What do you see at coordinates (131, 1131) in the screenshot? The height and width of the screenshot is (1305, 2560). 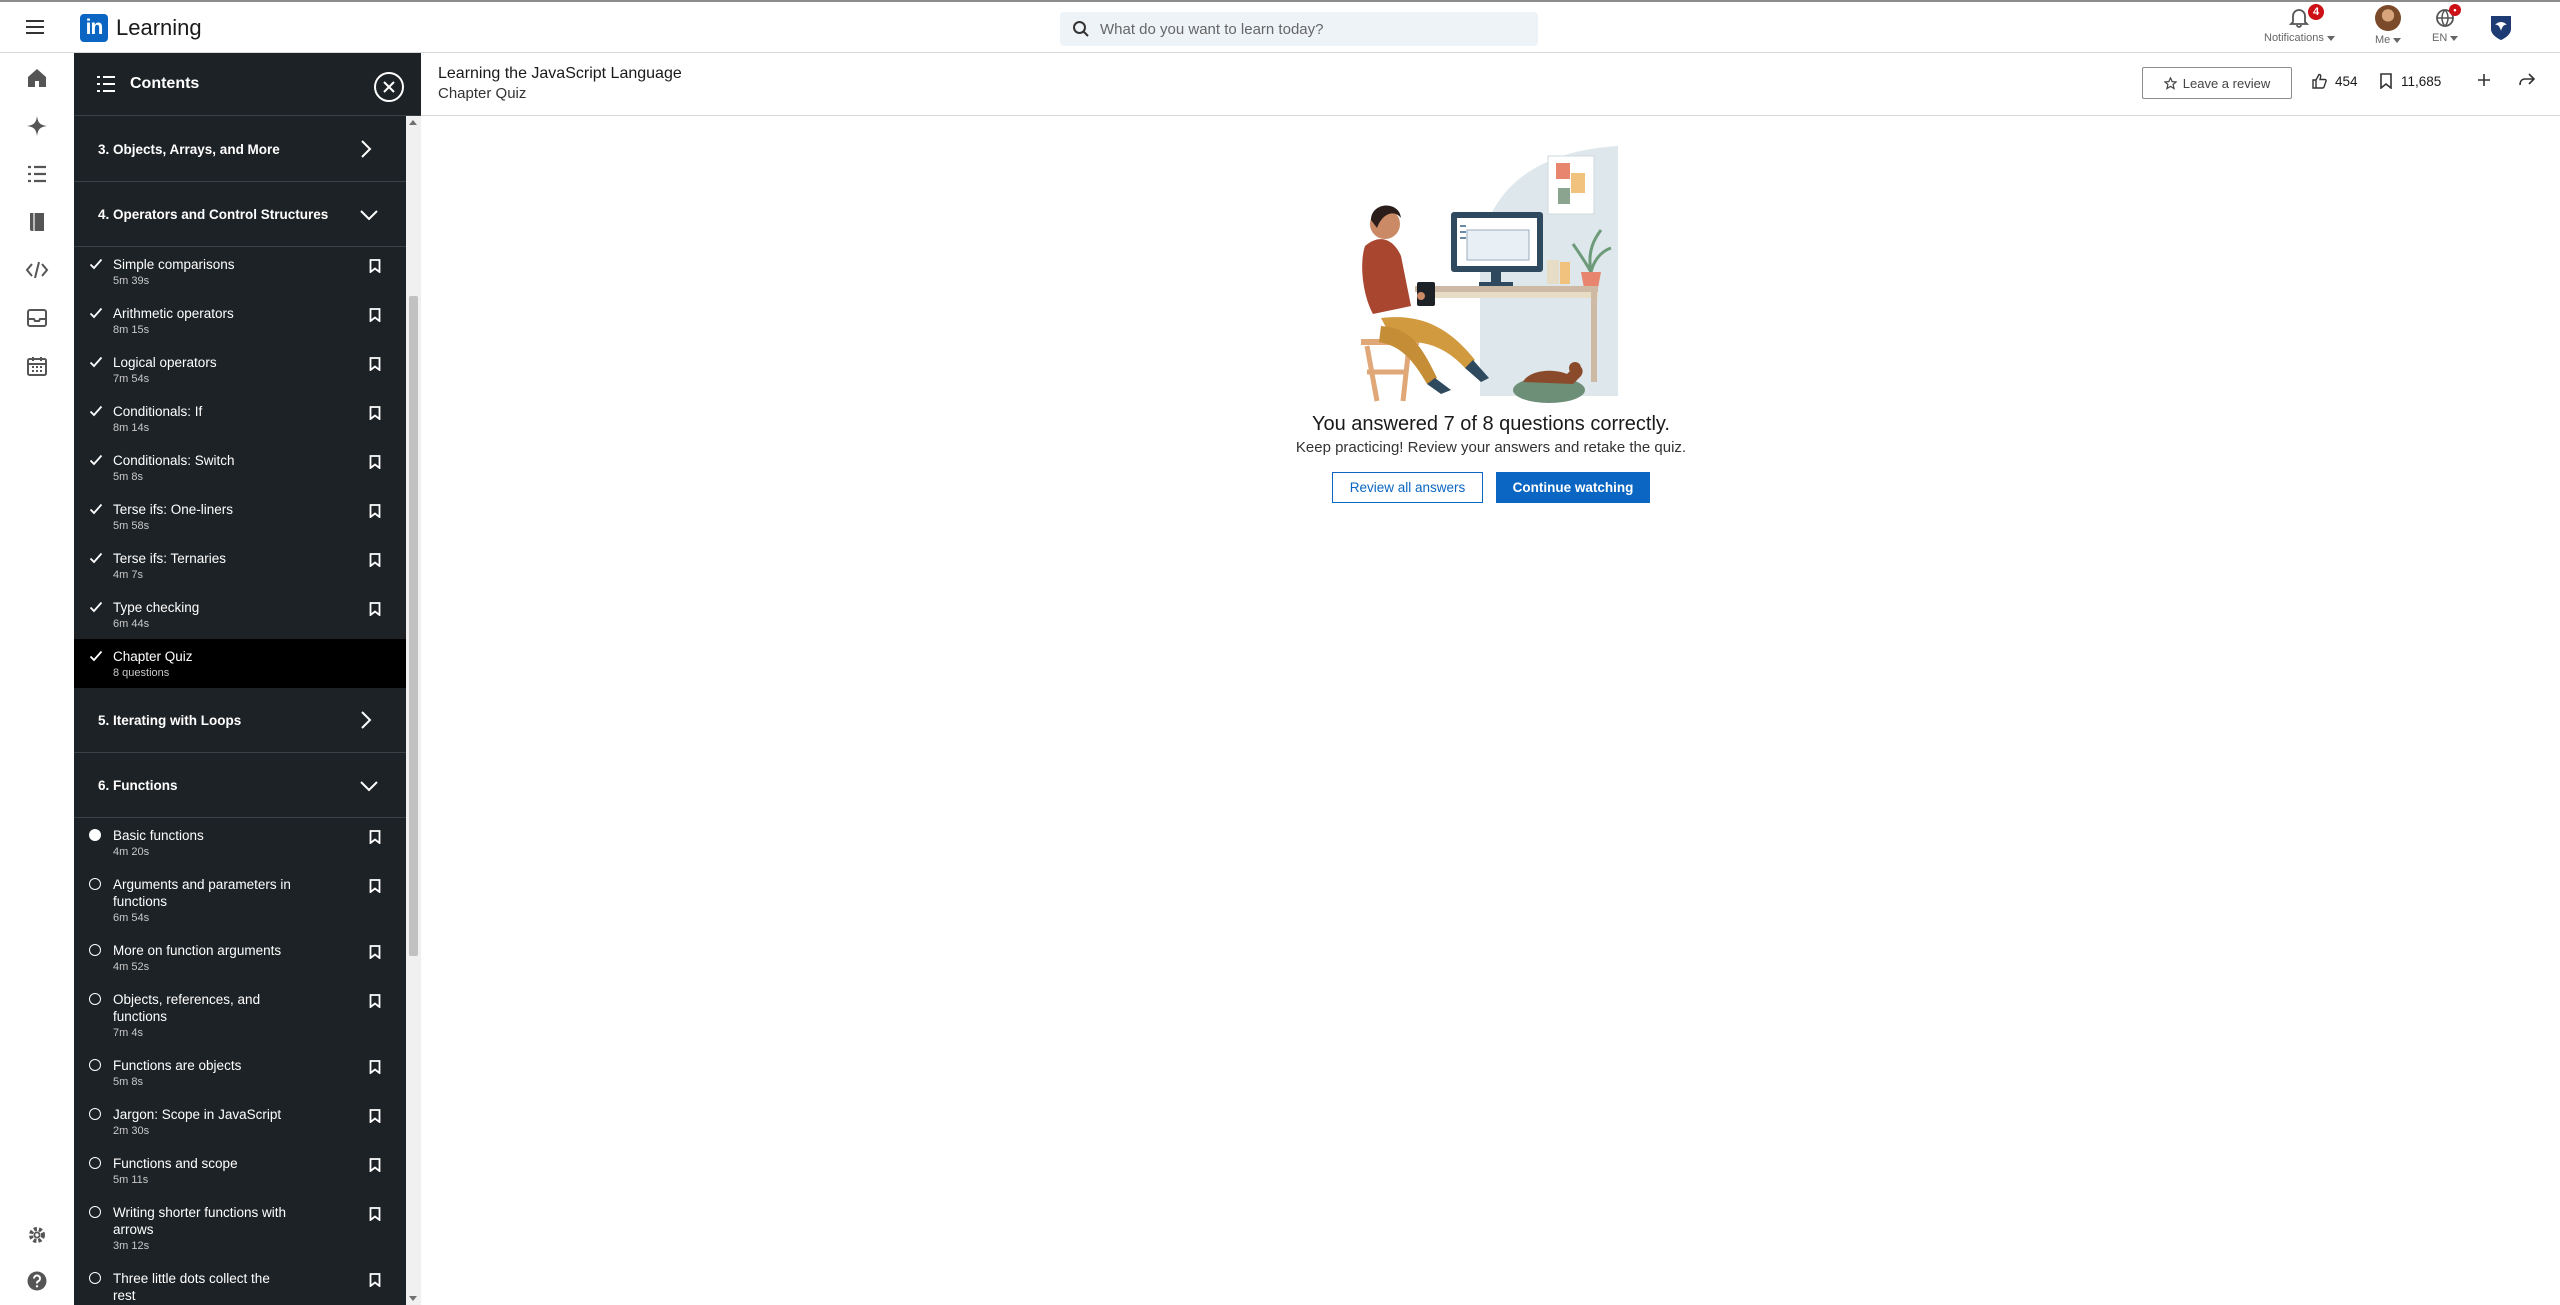 I see `lesson-duration: 2m 30s` at bounding box center [131, 1131].